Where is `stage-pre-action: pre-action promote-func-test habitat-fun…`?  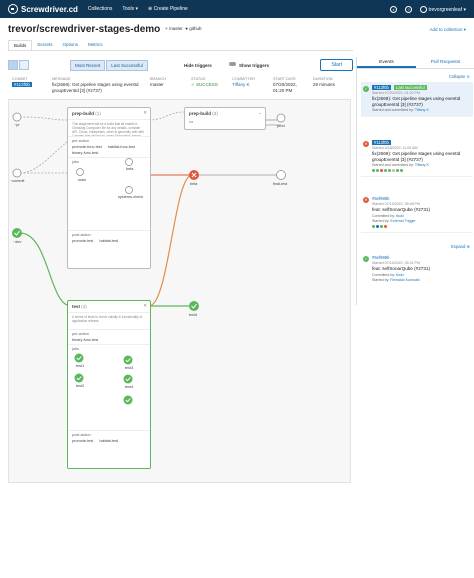
stage-pre-action: pre-action promote-func-test habitat-fun… is located at coordinates (109, 146).